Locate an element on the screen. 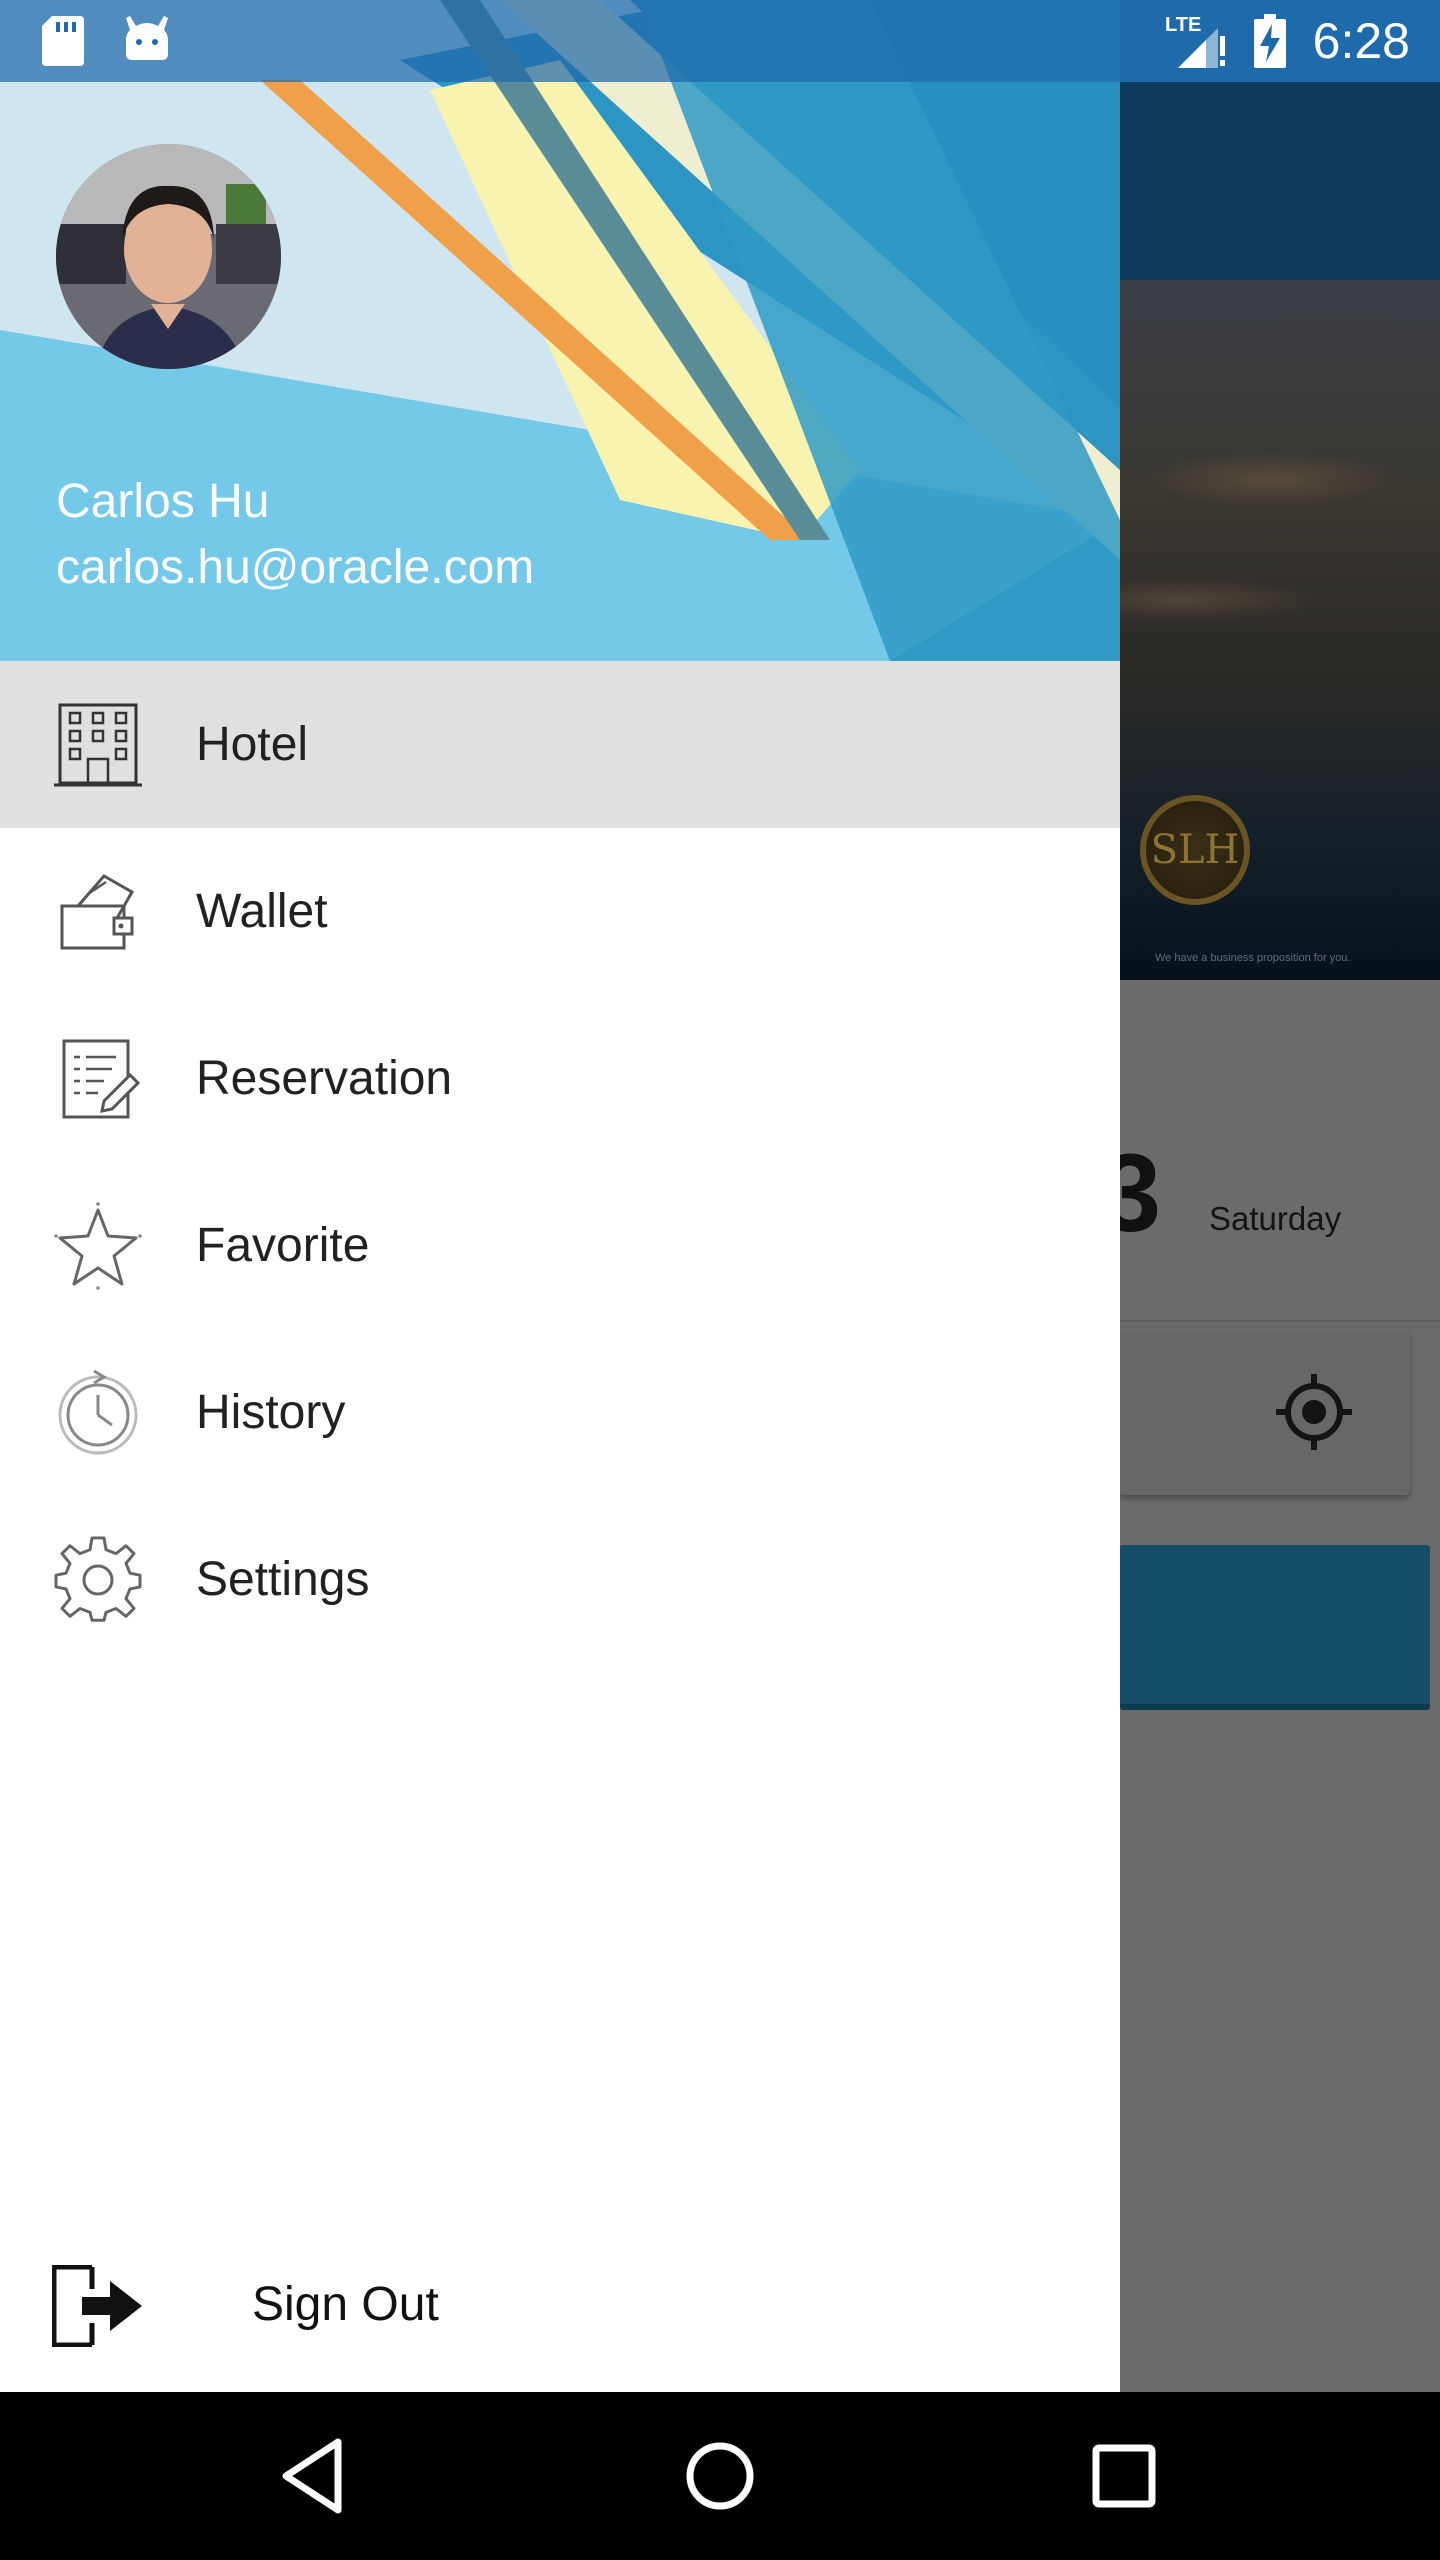  back-icon is located at coordinates (316, 2476).